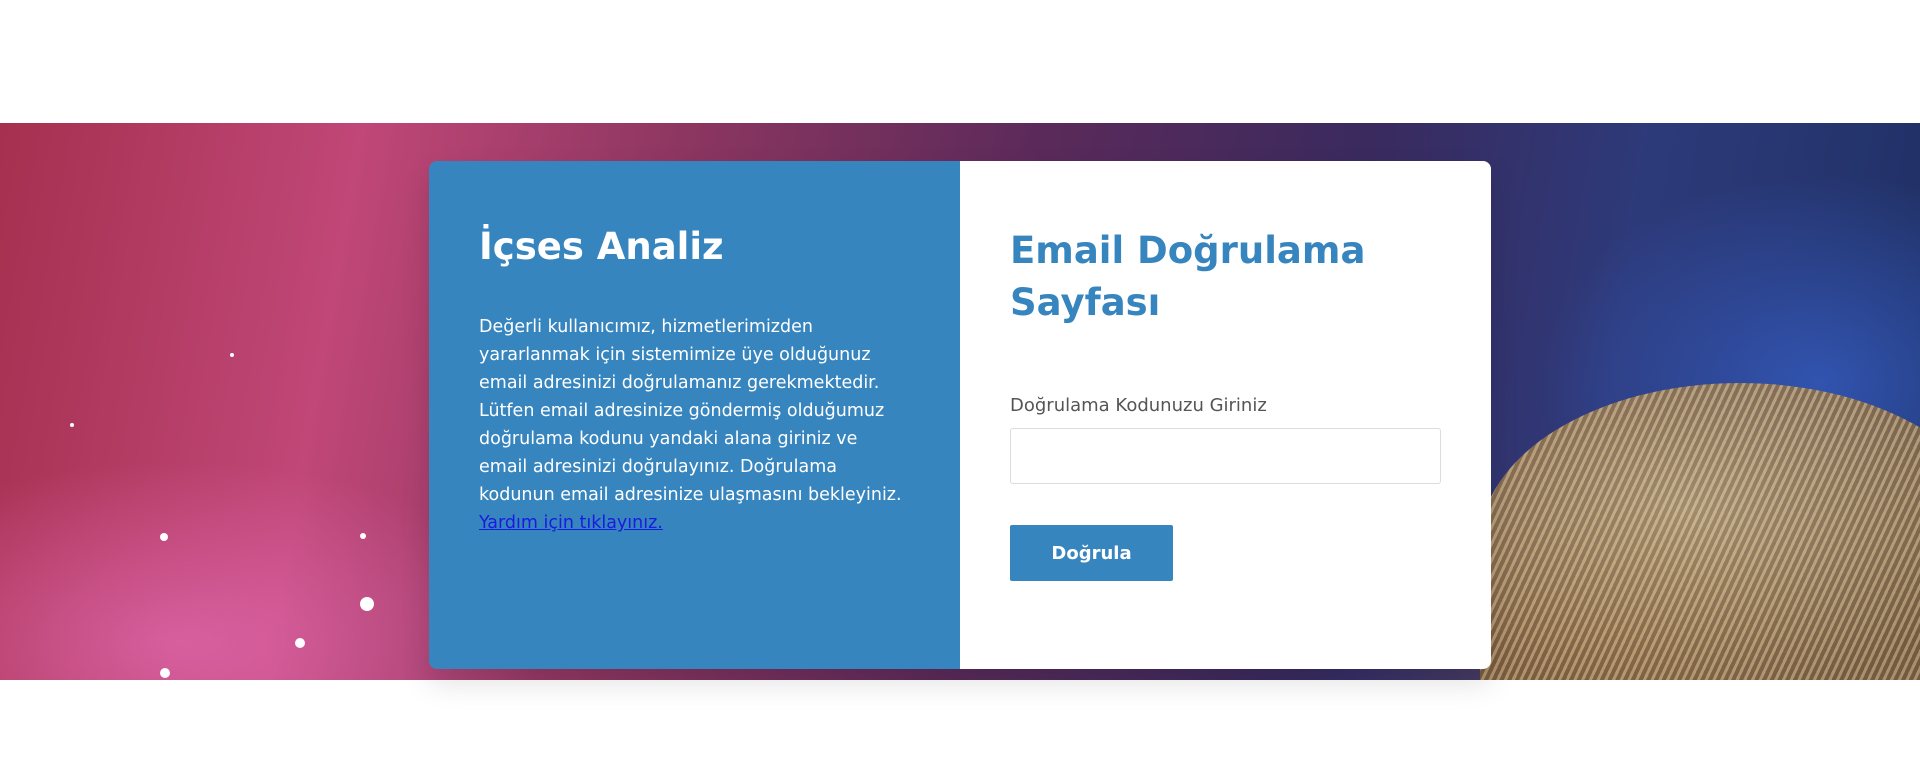  Describe the element at coordinates (1138, 405) in the screenshot. I see `code-label: Doğrulama Kodunuzu Giriniz` at that location.